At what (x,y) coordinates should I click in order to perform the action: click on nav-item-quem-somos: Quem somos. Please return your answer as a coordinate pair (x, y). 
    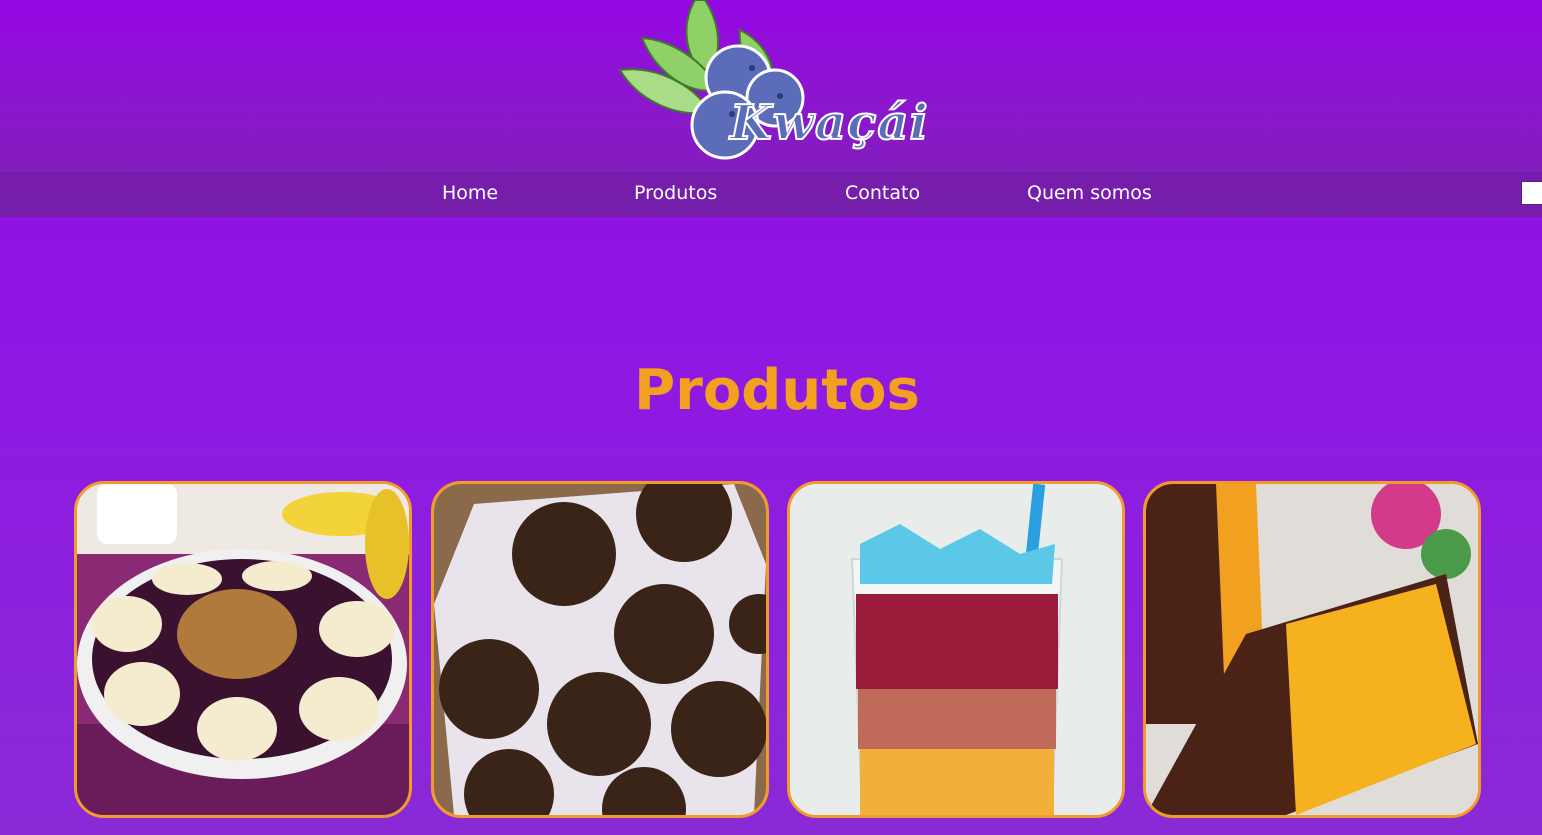
    Looking at the image, I should click on (1089, 193).